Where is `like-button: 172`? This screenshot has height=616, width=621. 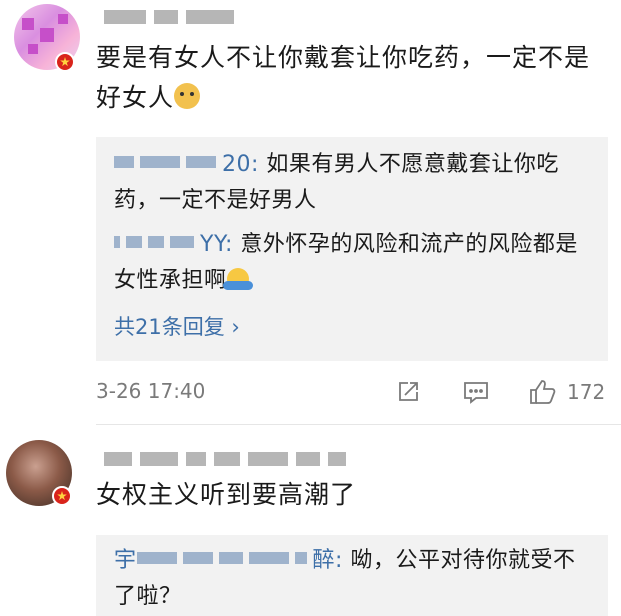 like-button: 172 is located at coordinates (567, 392).